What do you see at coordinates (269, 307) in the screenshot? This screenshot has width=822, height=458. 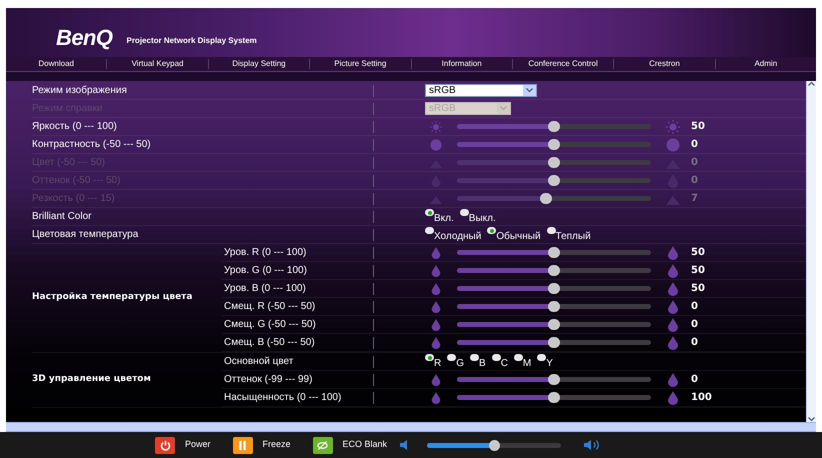 I see `setting-label: Смещ. R (-50 --- 50)` at bounding box center [269, 307].